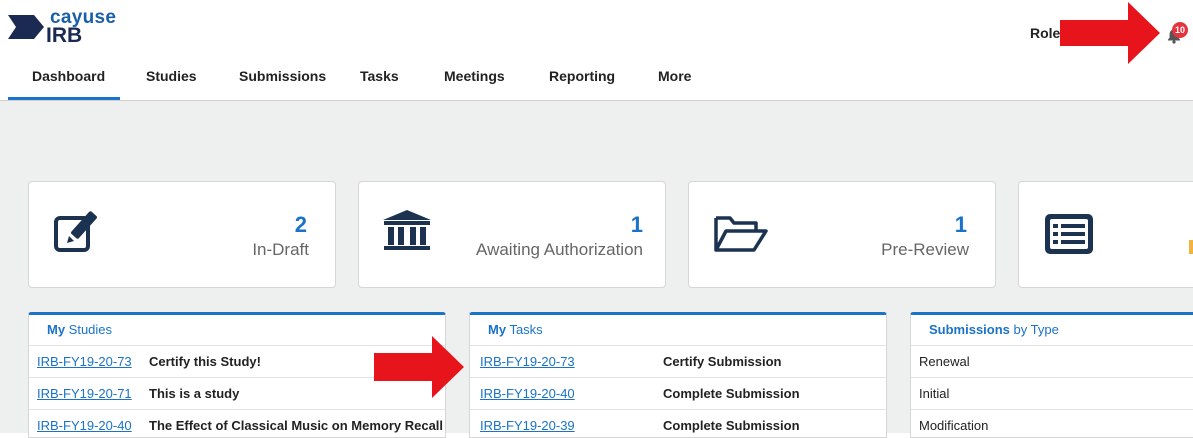 This screenshot has width=1193, height=438. I want to click on task-link: IRB-FY19-20-40, so click(527, 393).